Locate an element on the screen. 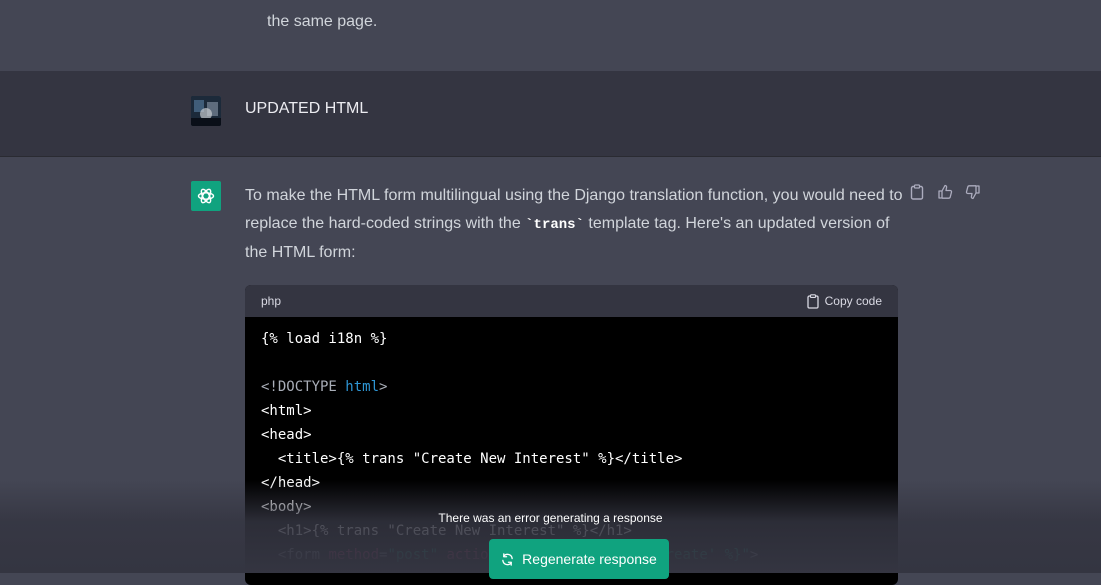 Image resolution: width=1101 pixels, height=585 pixels. copy-code-label: Copy code is located at coordinates (853, 301).